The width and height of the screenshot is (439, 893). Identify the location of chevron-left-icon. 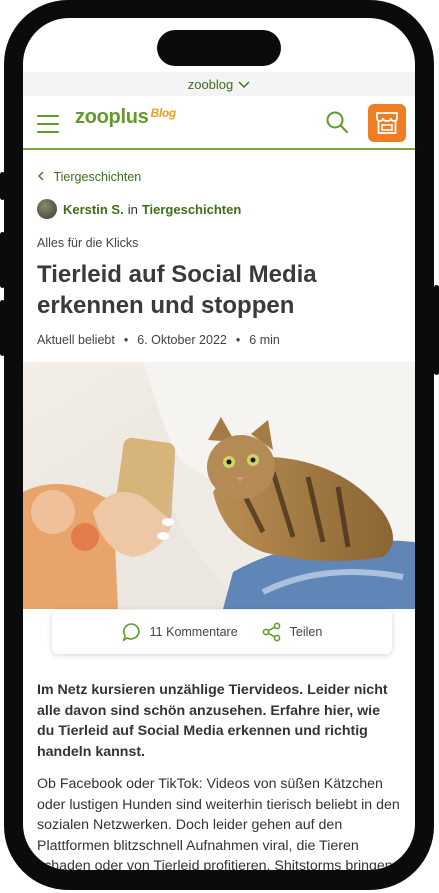
(42, 177).